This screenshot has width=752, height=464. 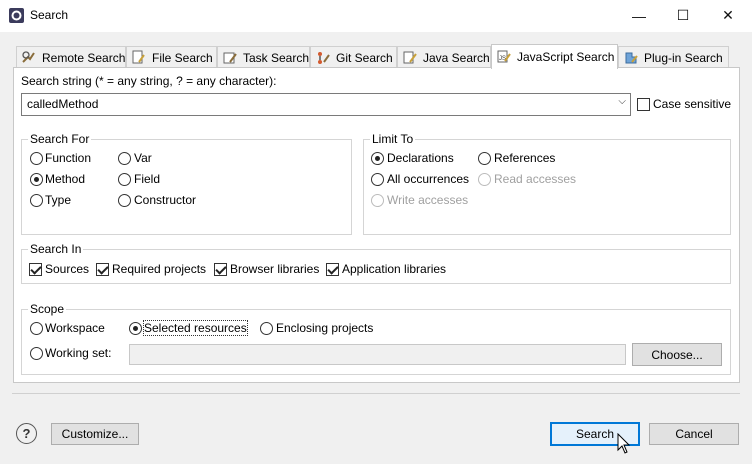 I want to click on javascript-search-icon: JS, so click(x=504, y=56).